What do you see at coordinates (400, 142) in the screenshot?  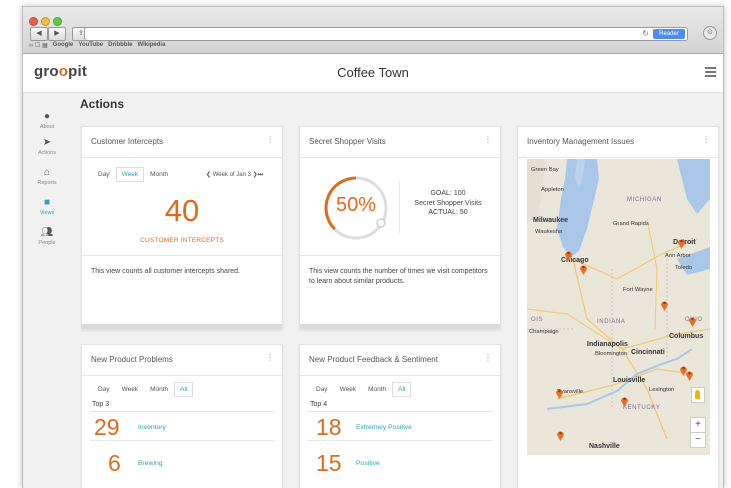 I see `card-header: Secret Shopper Visits ⋮` at bounding box center [400, 142].